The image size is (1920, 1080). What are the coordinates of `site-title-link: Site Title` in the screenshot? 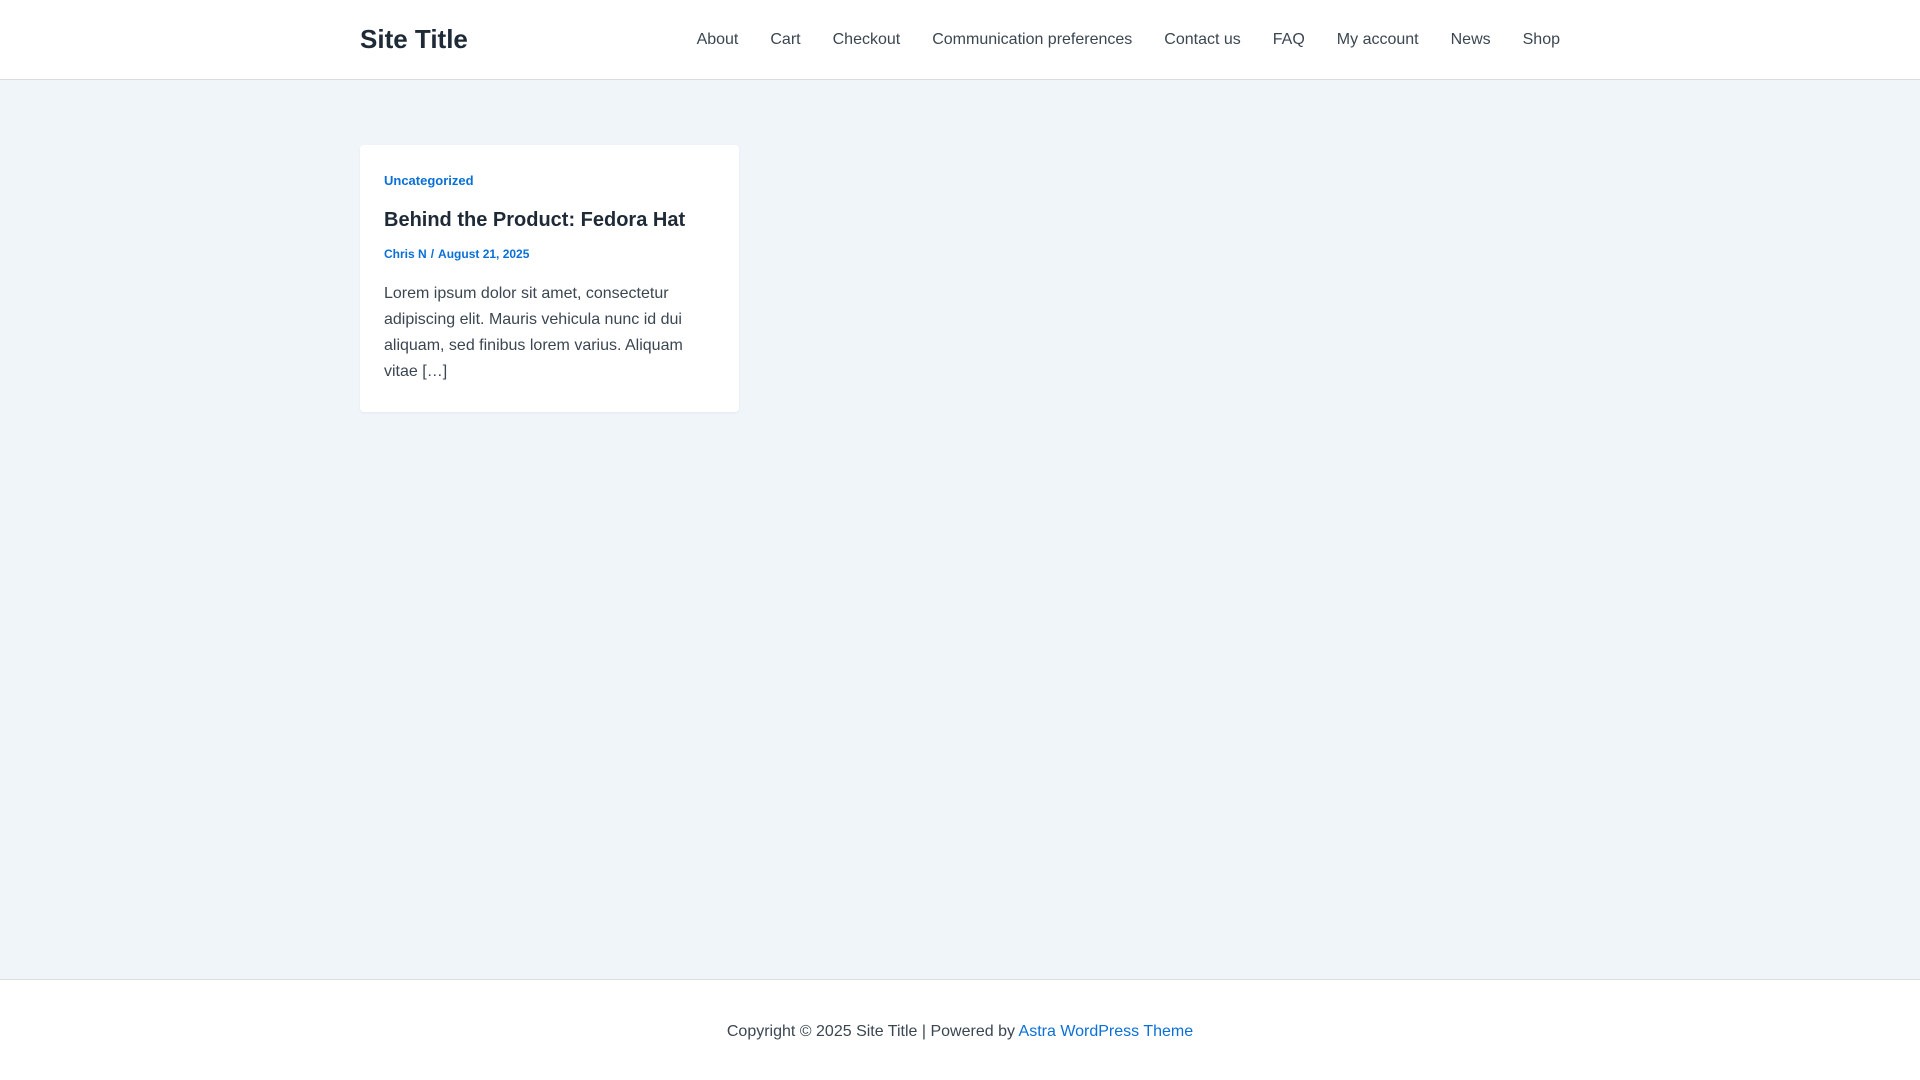 It's located at (414, 39).